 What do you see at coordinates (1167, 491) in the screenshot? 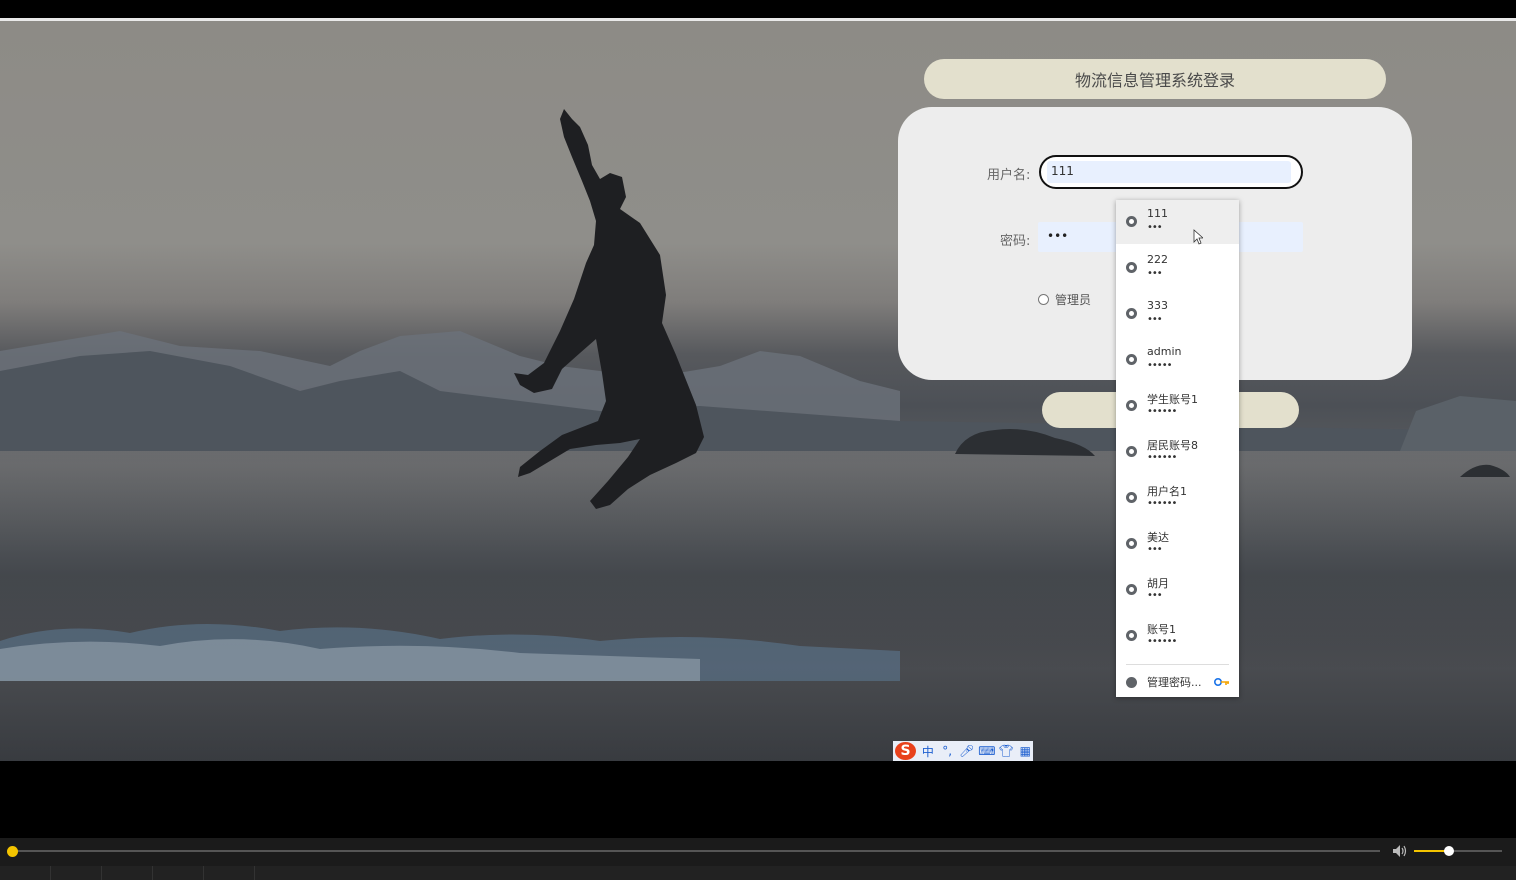
I see `autofill-username: 用户名1` at bounding box center [1167, 491].